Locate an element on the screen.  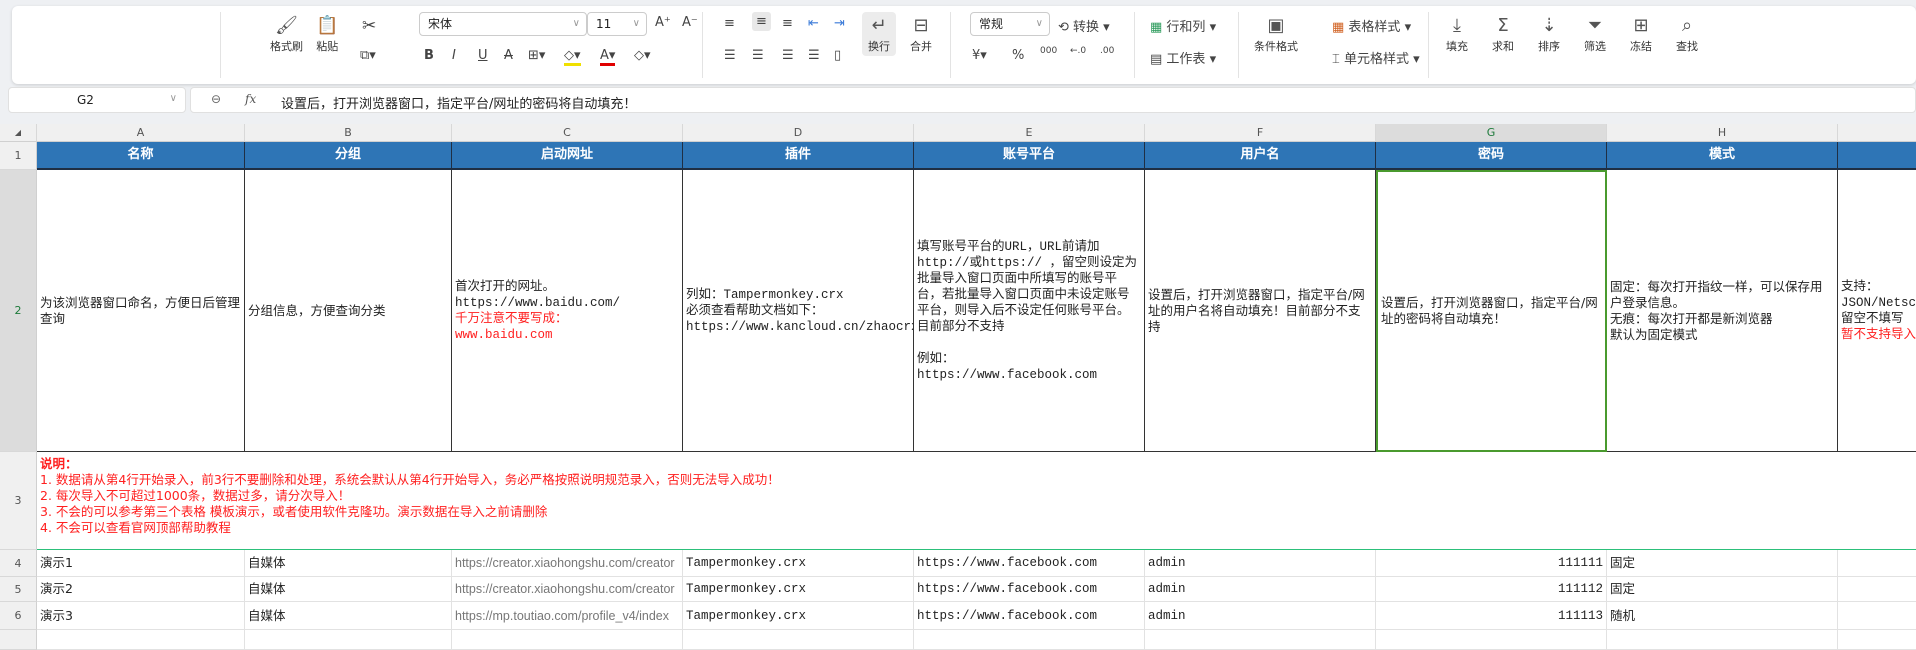
align-right-icon: ☰ is located at coordinates (788, 55).